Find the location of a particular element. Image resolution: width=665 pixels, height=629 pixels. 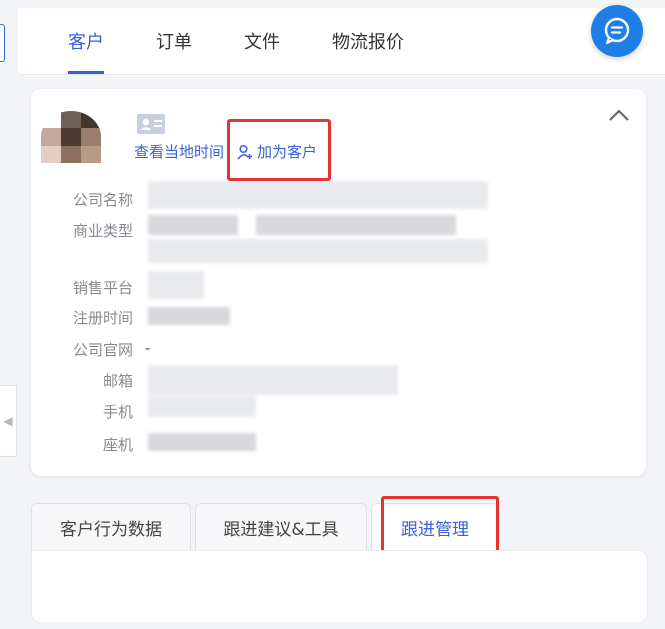

tab-files: 文件 is located at coordinates (262, 41).